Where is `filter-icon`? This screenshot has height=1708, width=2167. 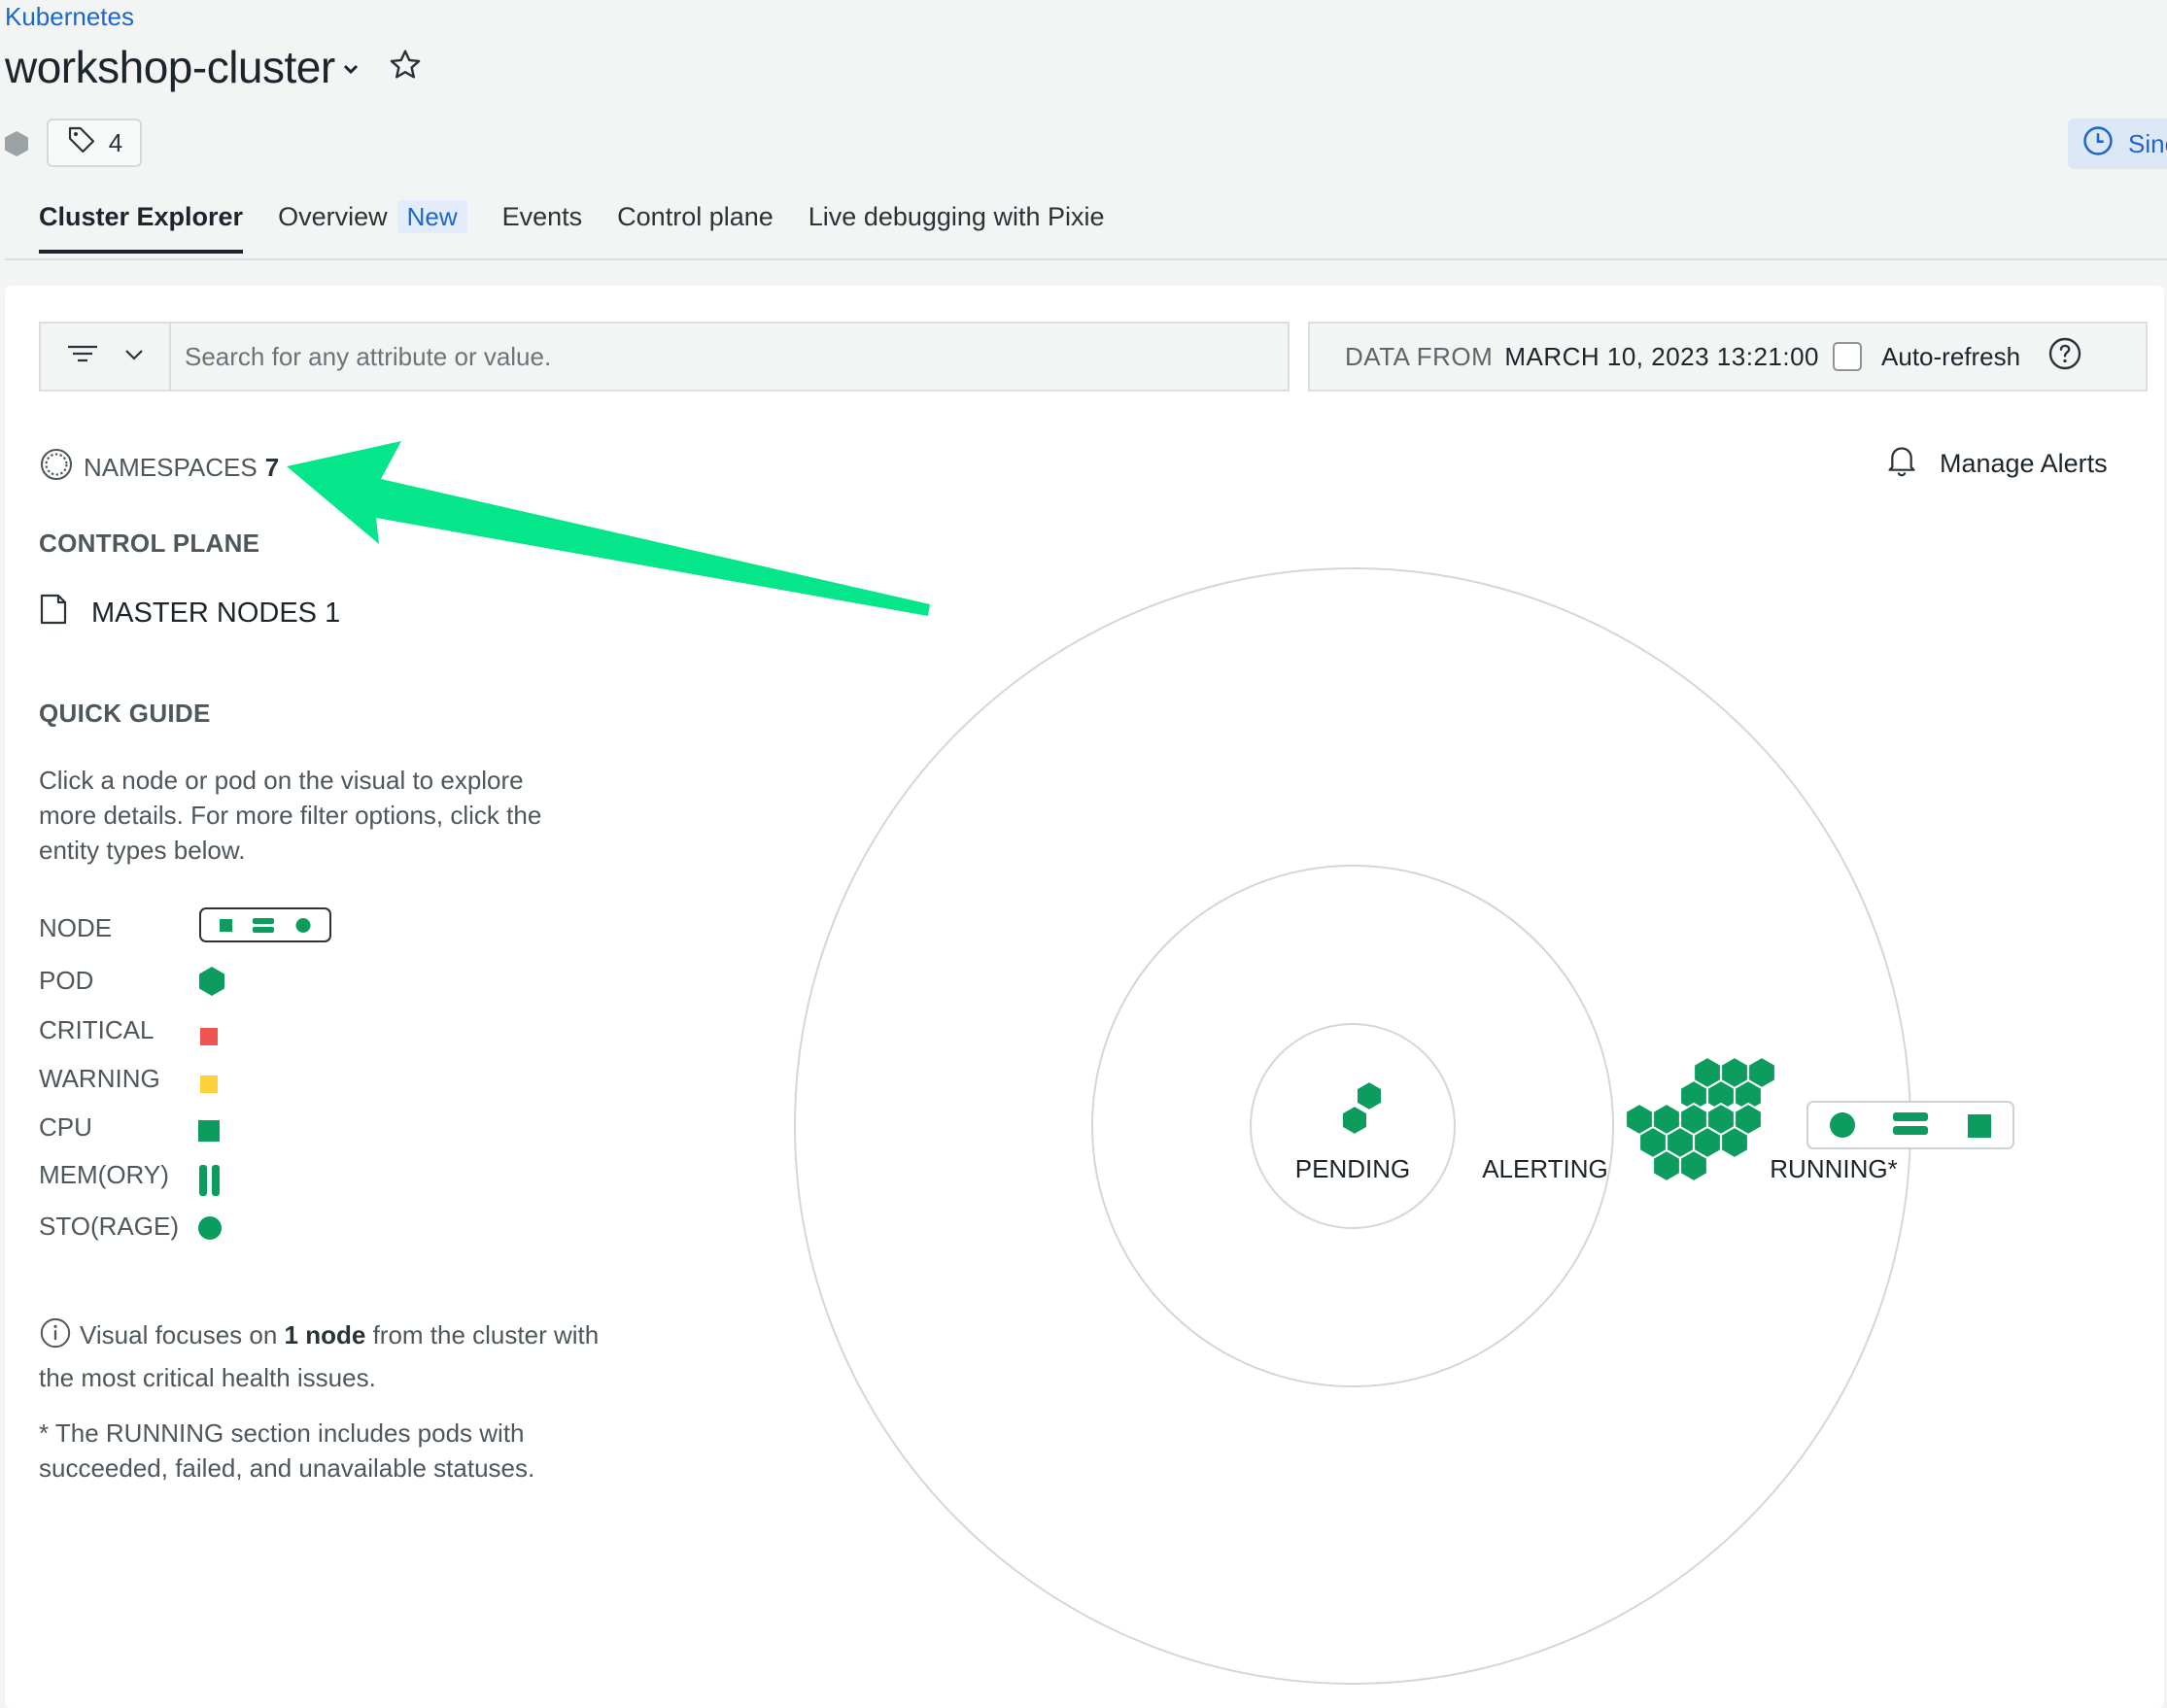
filter-icon is located at coordinates (82, 357).